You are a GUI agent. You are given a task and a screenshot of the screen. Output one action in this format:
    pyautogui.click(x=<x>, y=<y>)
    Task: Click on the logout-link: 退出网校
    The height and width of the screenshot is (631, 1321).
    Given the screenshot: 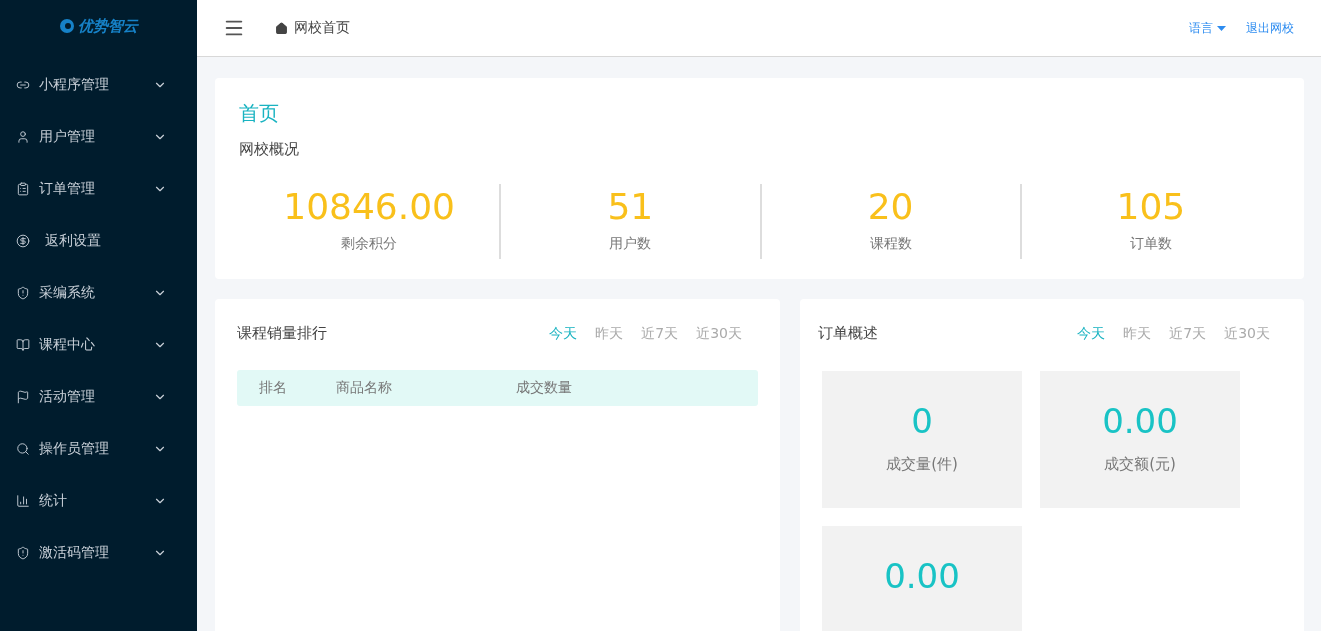 What is the action you would take?
    pyautogui.click(x=1270, y=28)
    